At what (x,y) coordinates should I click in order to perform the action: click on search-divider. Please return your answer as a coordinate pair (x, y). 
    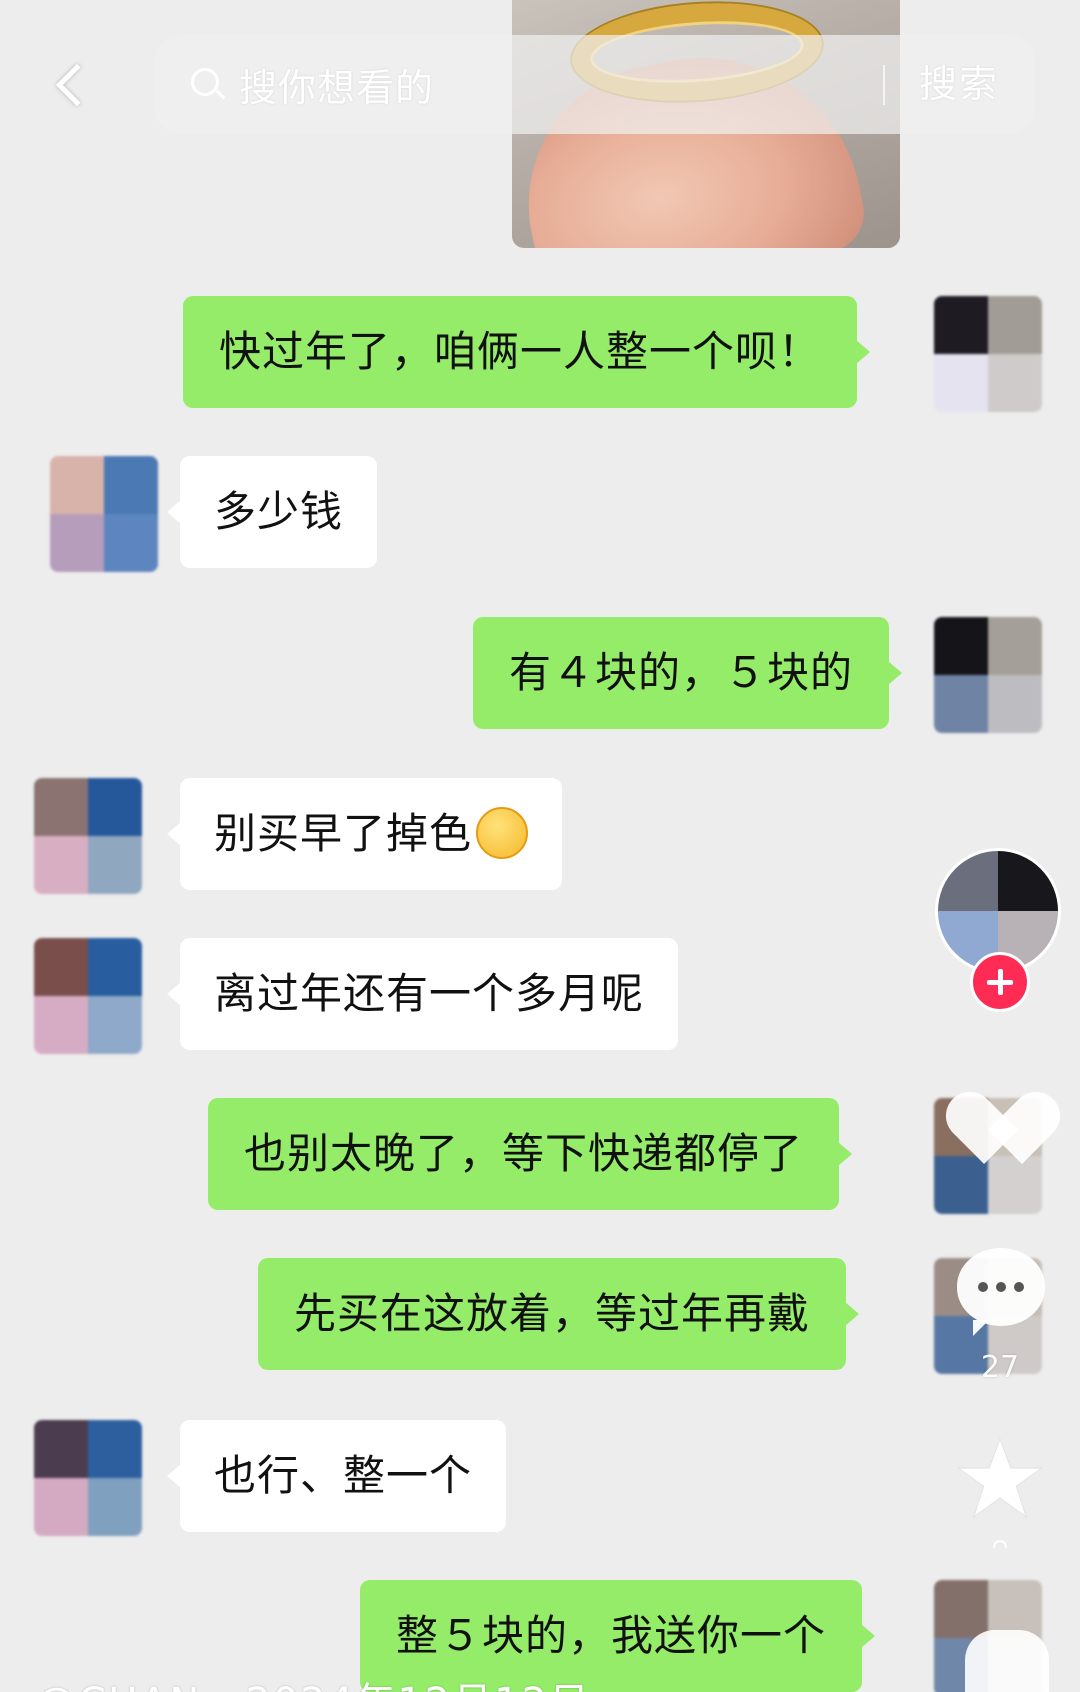
    Looking at the image, I should click on (884, 85).